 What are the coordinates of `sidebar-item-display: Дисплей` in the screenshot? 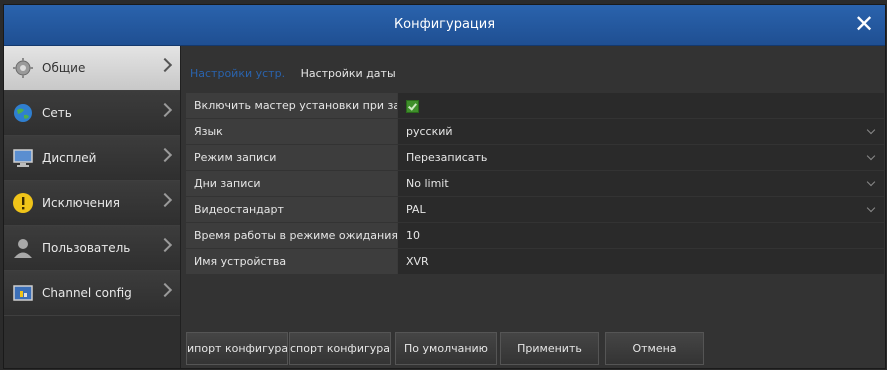 It's located at (92, 158).